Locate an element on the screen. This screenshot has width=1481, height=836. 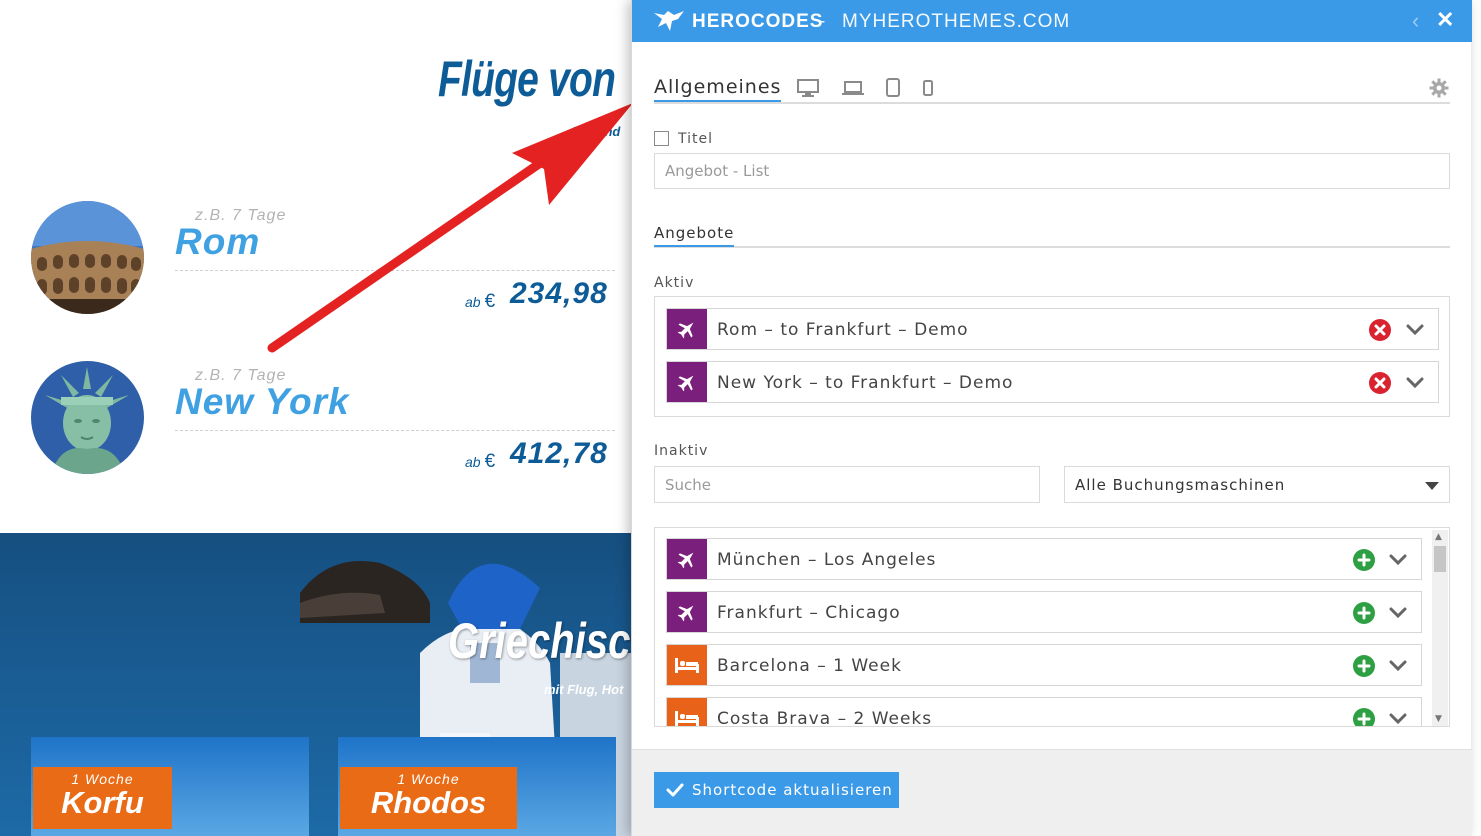
search-input is located at coordinates (847, 484).